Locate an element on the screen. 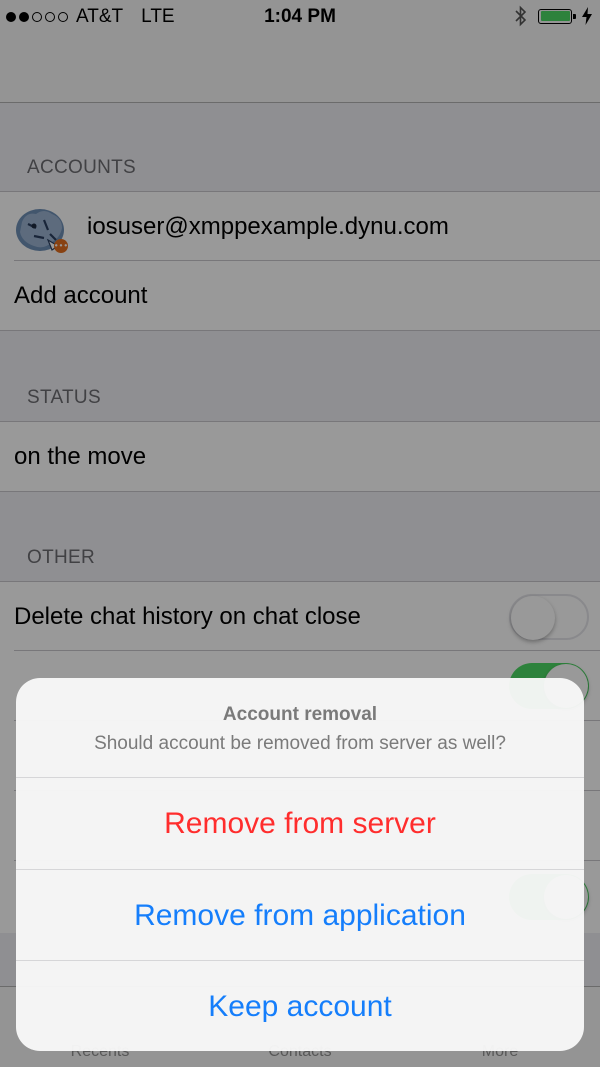 Image resolution: width=600 pixels, height=1067 pixels. keep-account-button: Keep account is located at coordinates (300, 1005).